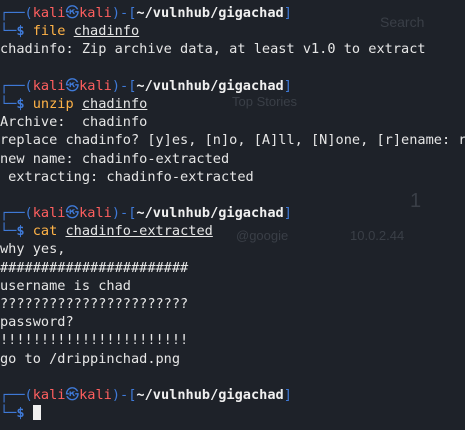  Describe the element at coordinates (45, 231) in the screenshot. I see `command-name: cat` at that location.